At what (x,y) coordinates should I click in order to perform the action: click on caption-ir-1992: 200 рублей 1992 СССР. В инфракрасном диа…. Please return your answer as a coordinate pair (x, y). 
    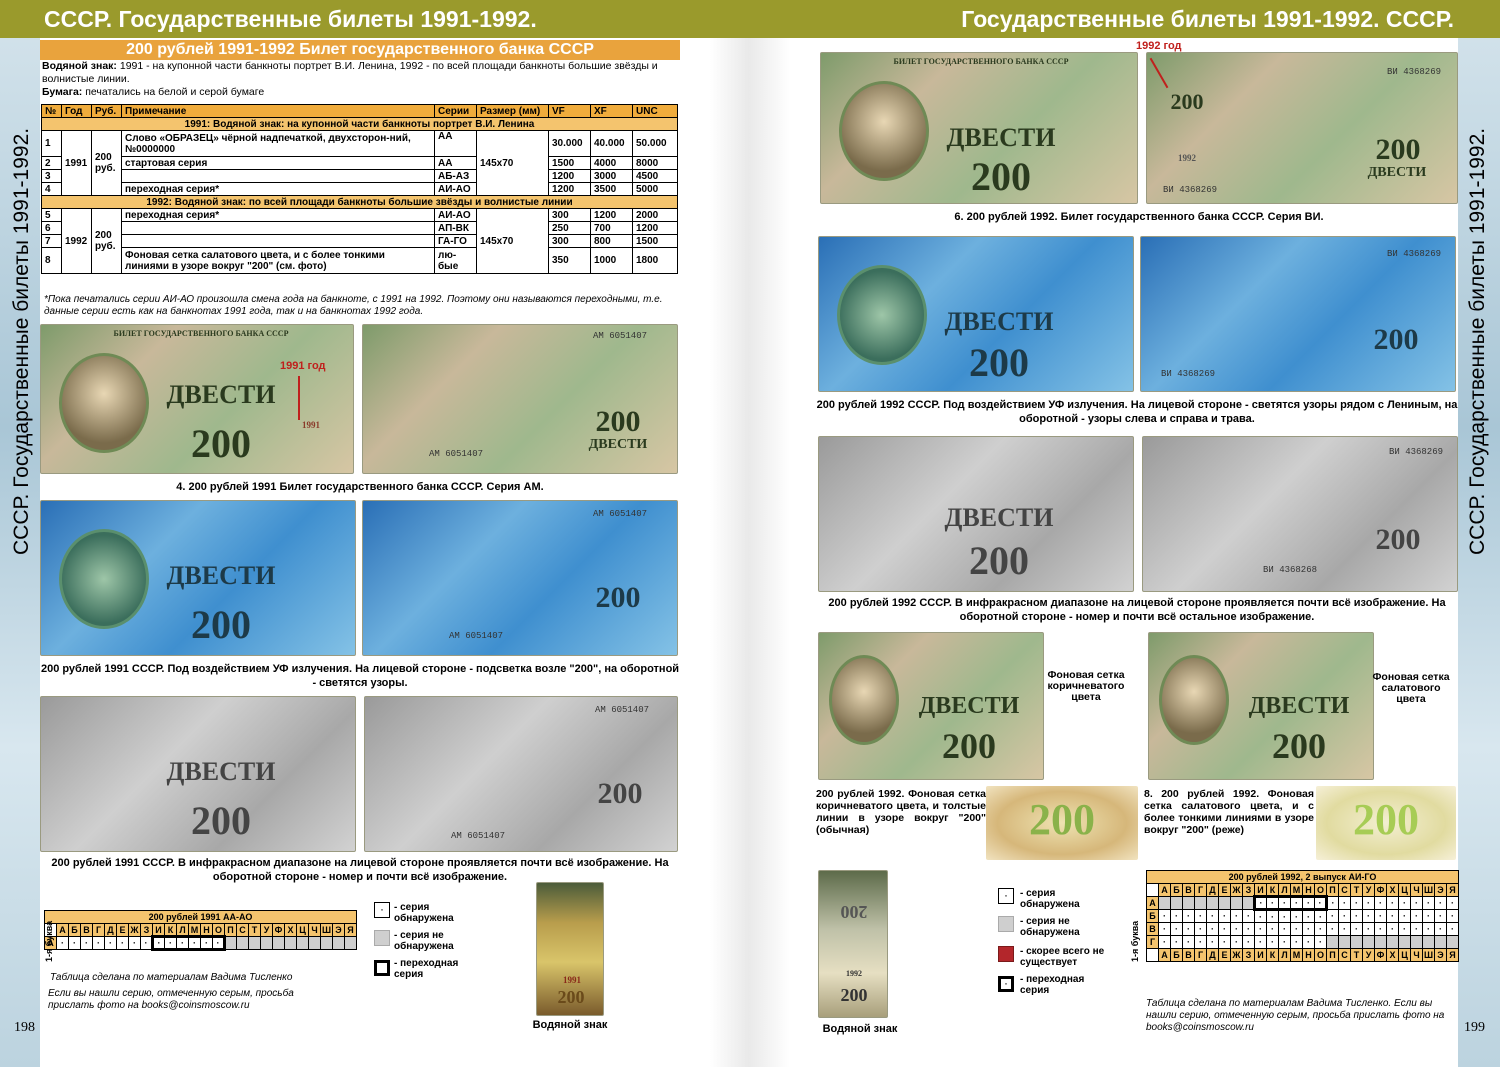
    Looking at the image, I should click on (1137, 610).